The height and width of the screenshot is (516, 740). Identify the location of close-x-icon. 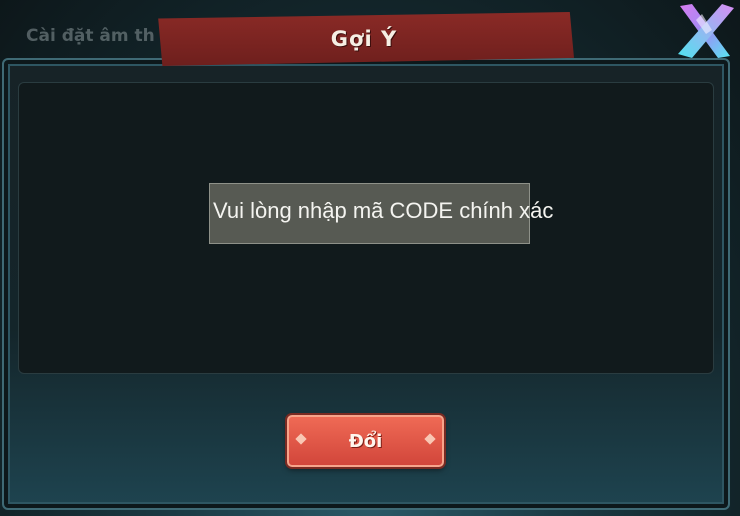
(706, 31).